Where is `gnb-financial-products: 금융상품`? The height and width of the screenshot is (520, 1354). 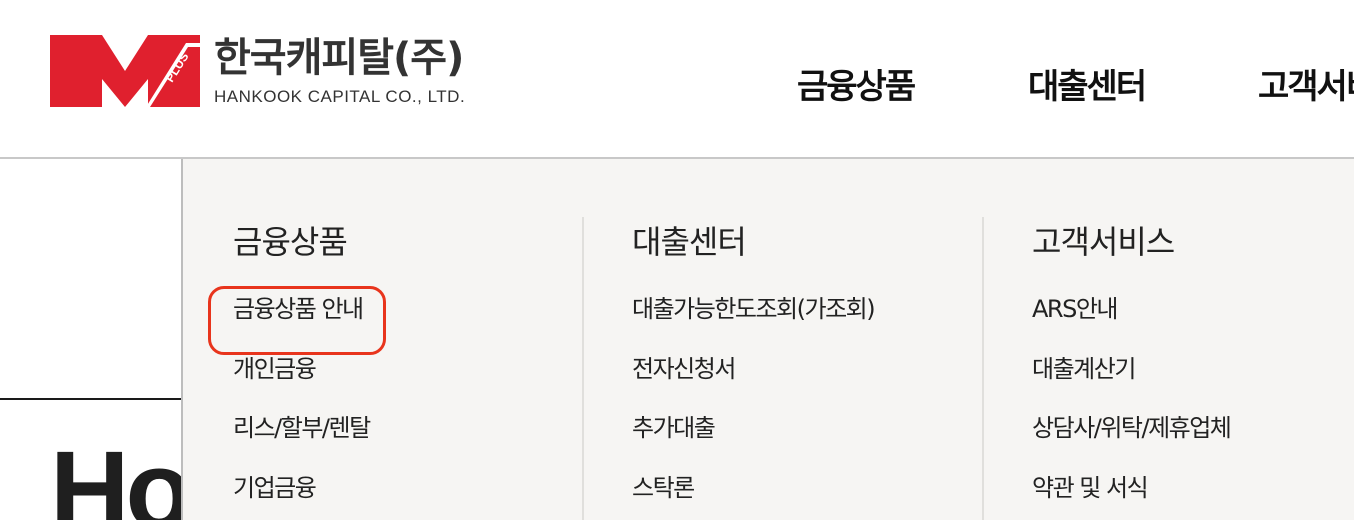 gnb-financial-products: 금융상품 is located at coordinates (856, 87).